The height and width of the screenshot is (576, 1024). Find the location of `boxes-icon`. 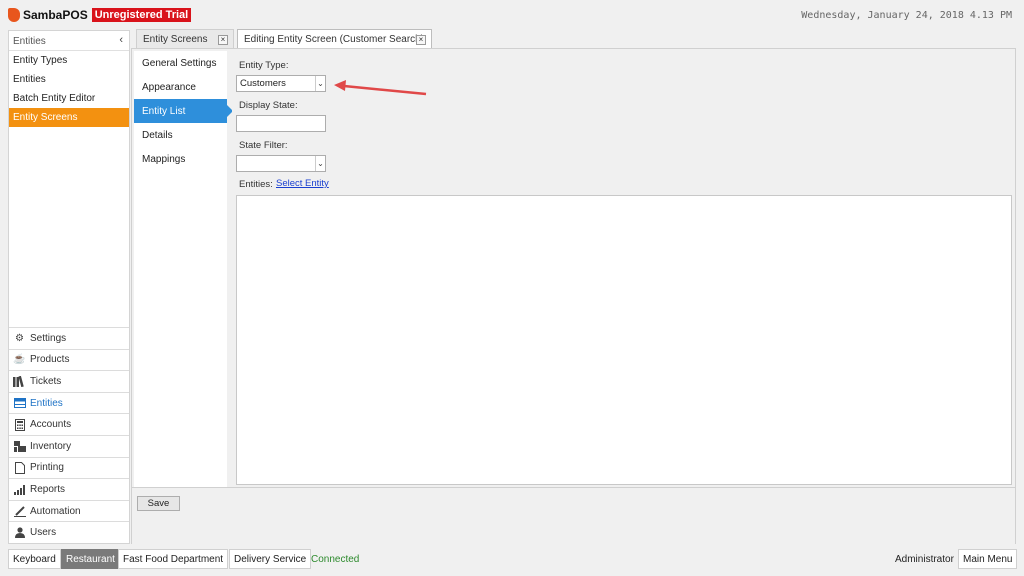

boxes-icon is located at coordinates (19, 446).